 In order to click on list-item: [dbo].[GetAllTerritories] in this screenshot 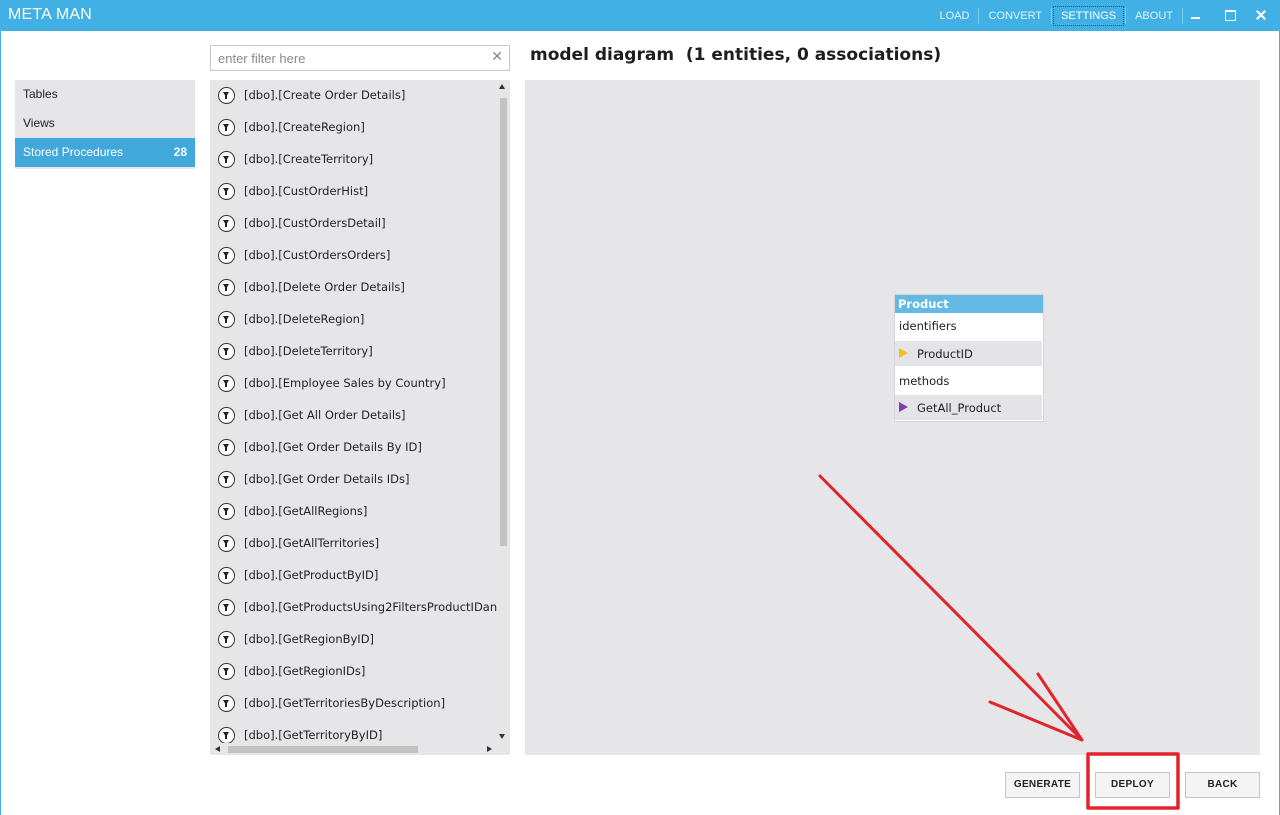, I will do `click(354, 544)`.